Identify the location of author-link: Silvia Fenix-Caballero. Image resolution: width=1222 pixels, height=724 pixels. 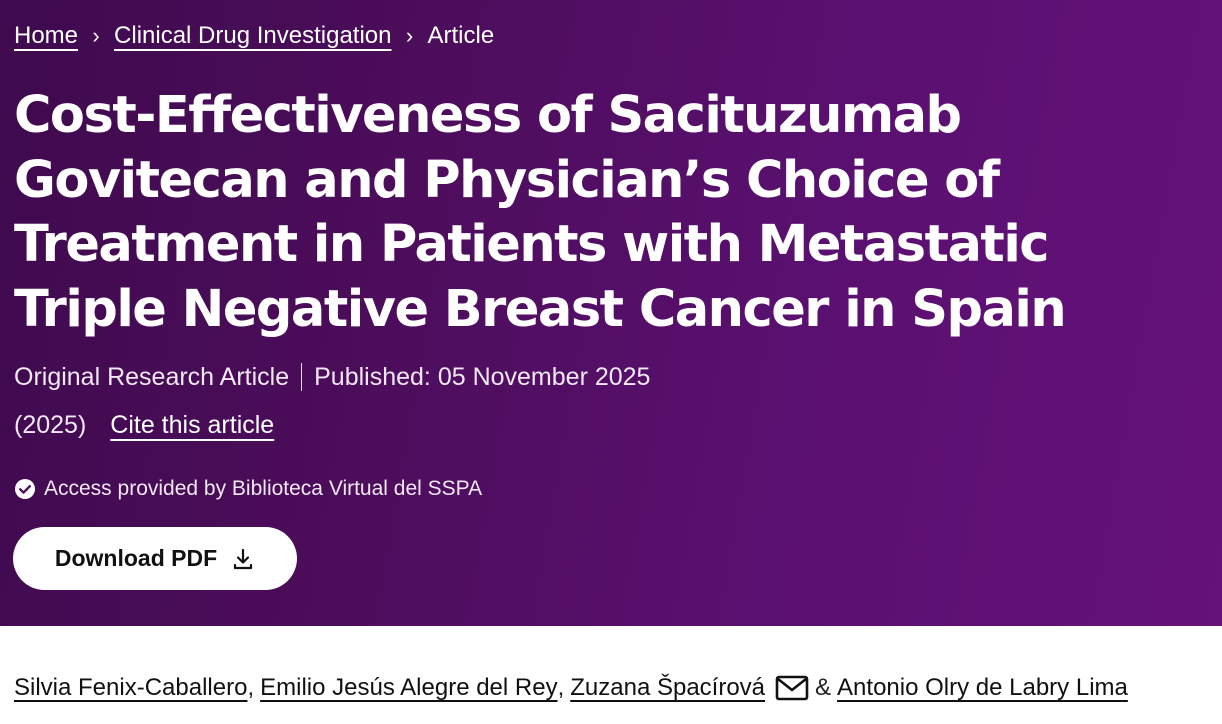
(130, 688).